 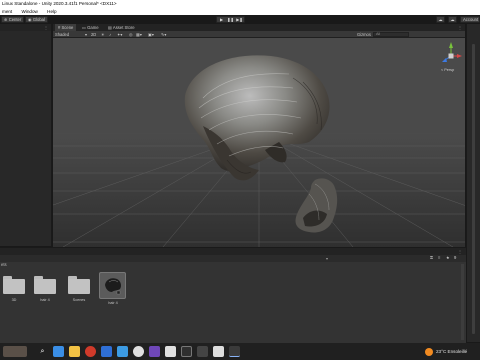 What do you see at coordinates (51, 11) in the screenshot?
I see `menu-item-help: Help` at bounding box center [51, 11].